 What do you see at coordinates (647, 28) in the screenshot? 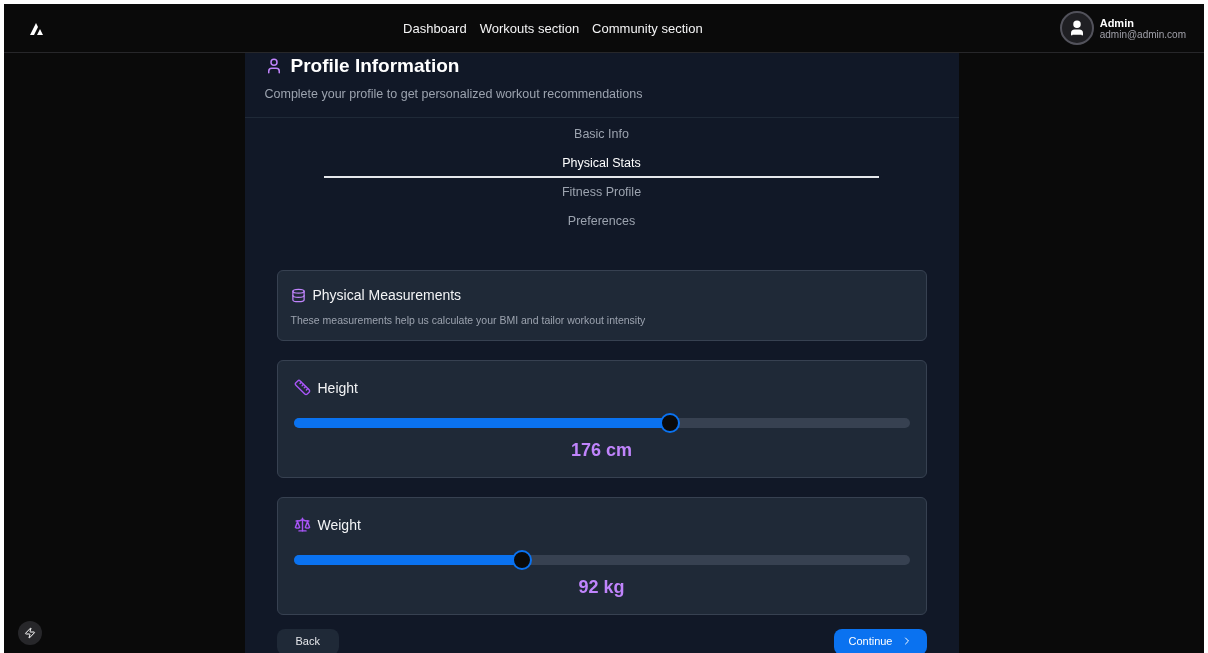
I see `nav-link: Community section` at bounding box center [647, 28].